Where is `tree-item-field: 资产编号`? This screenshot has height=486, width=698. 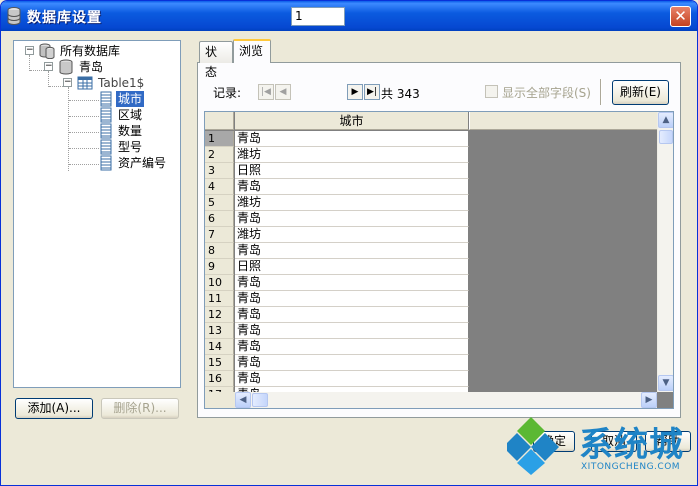 tree-item-field: 资产编号 is located at coordinates (97, 163).